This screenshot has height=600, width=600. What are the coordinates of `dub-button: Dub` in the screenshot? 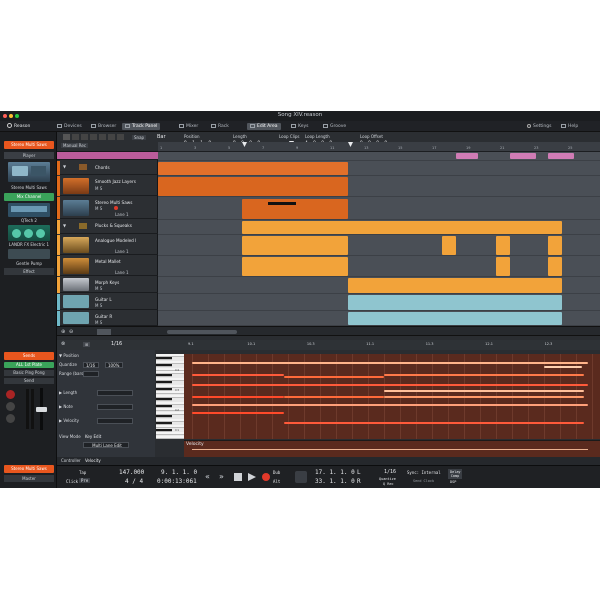 It's located at (276, 472).